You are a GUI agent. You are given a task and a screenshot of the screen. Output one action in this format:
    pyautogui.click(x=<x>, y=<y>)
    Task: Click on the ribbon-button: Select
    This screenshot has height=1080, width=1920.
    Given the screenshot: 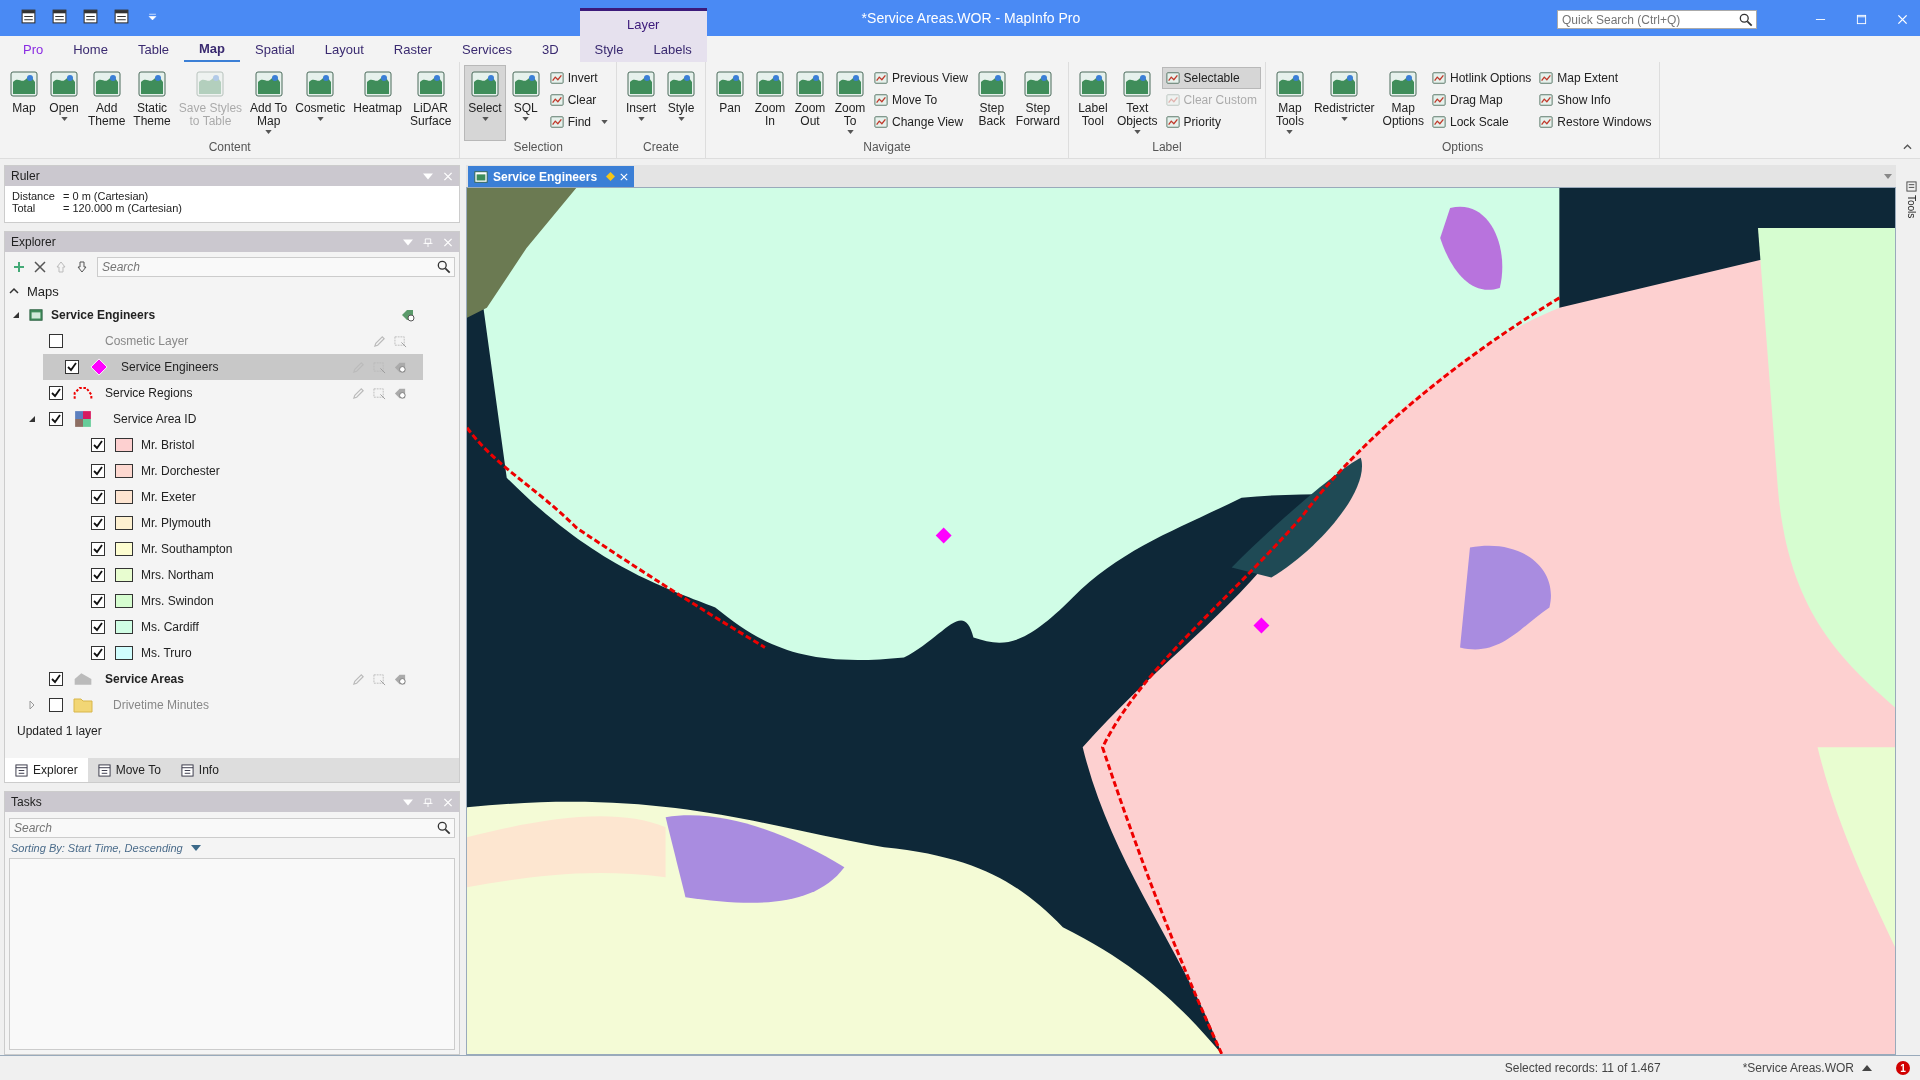 What is the action you would take?
    pyautogui.click(x=485, y=103)
    